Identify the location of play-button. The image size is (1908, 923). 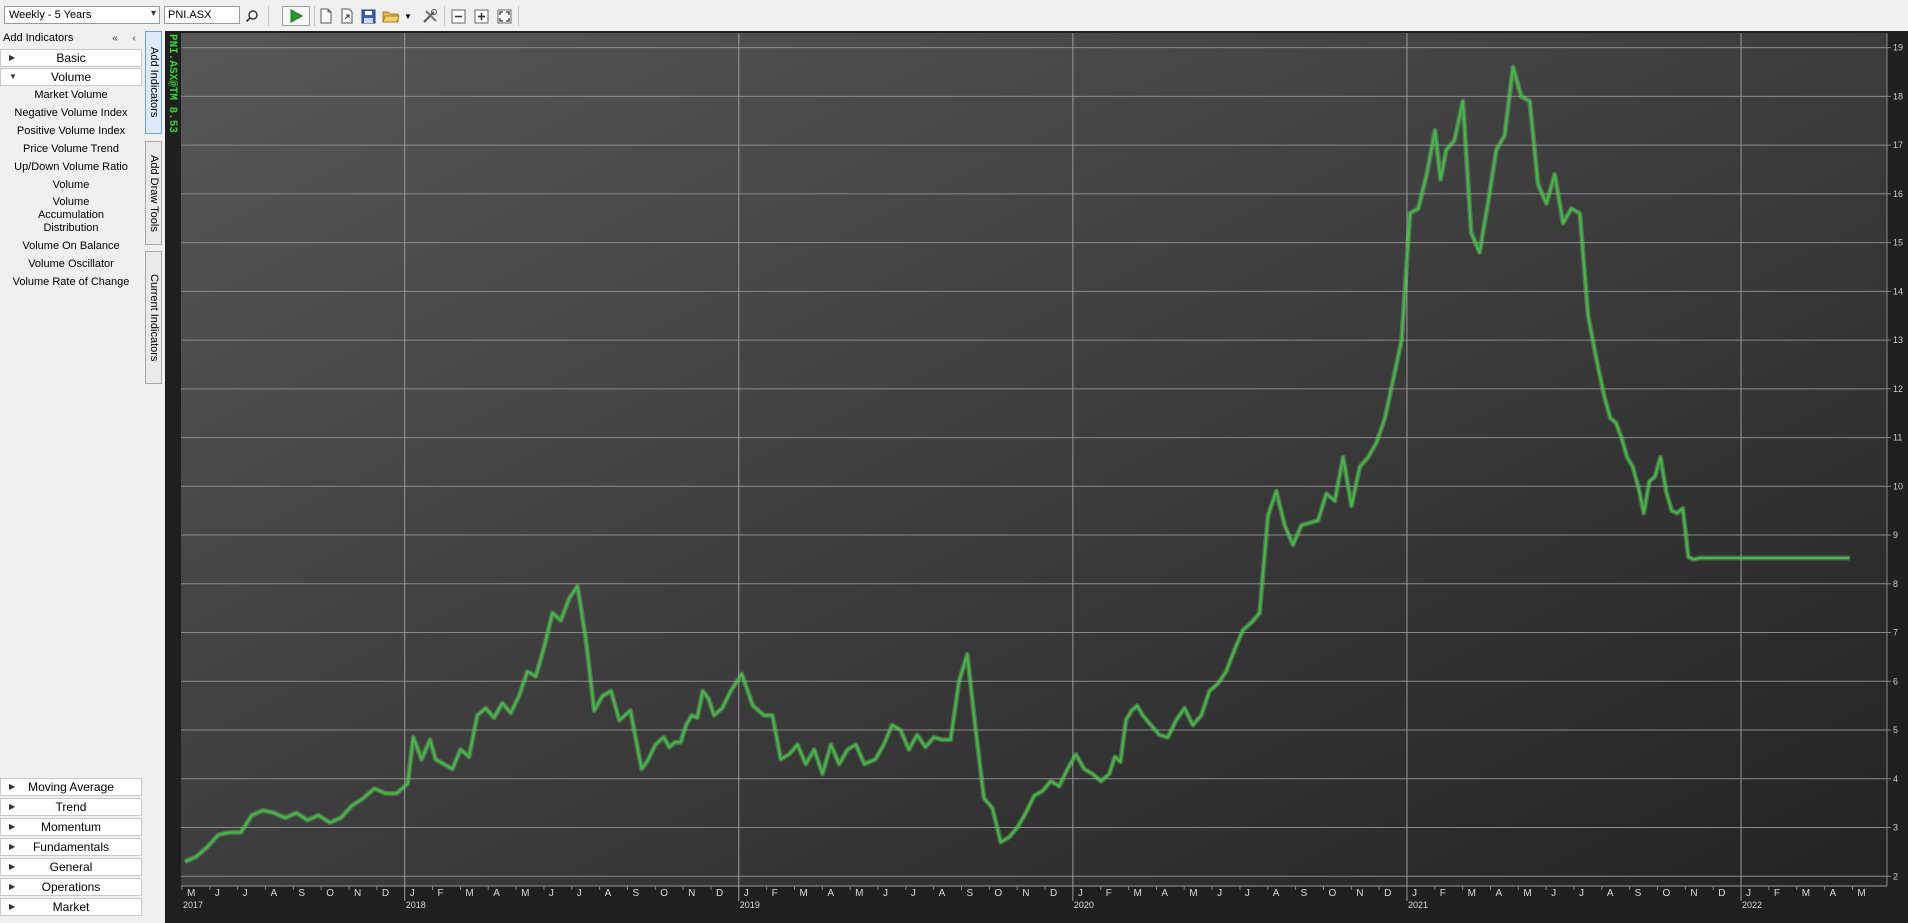
(296, 16).